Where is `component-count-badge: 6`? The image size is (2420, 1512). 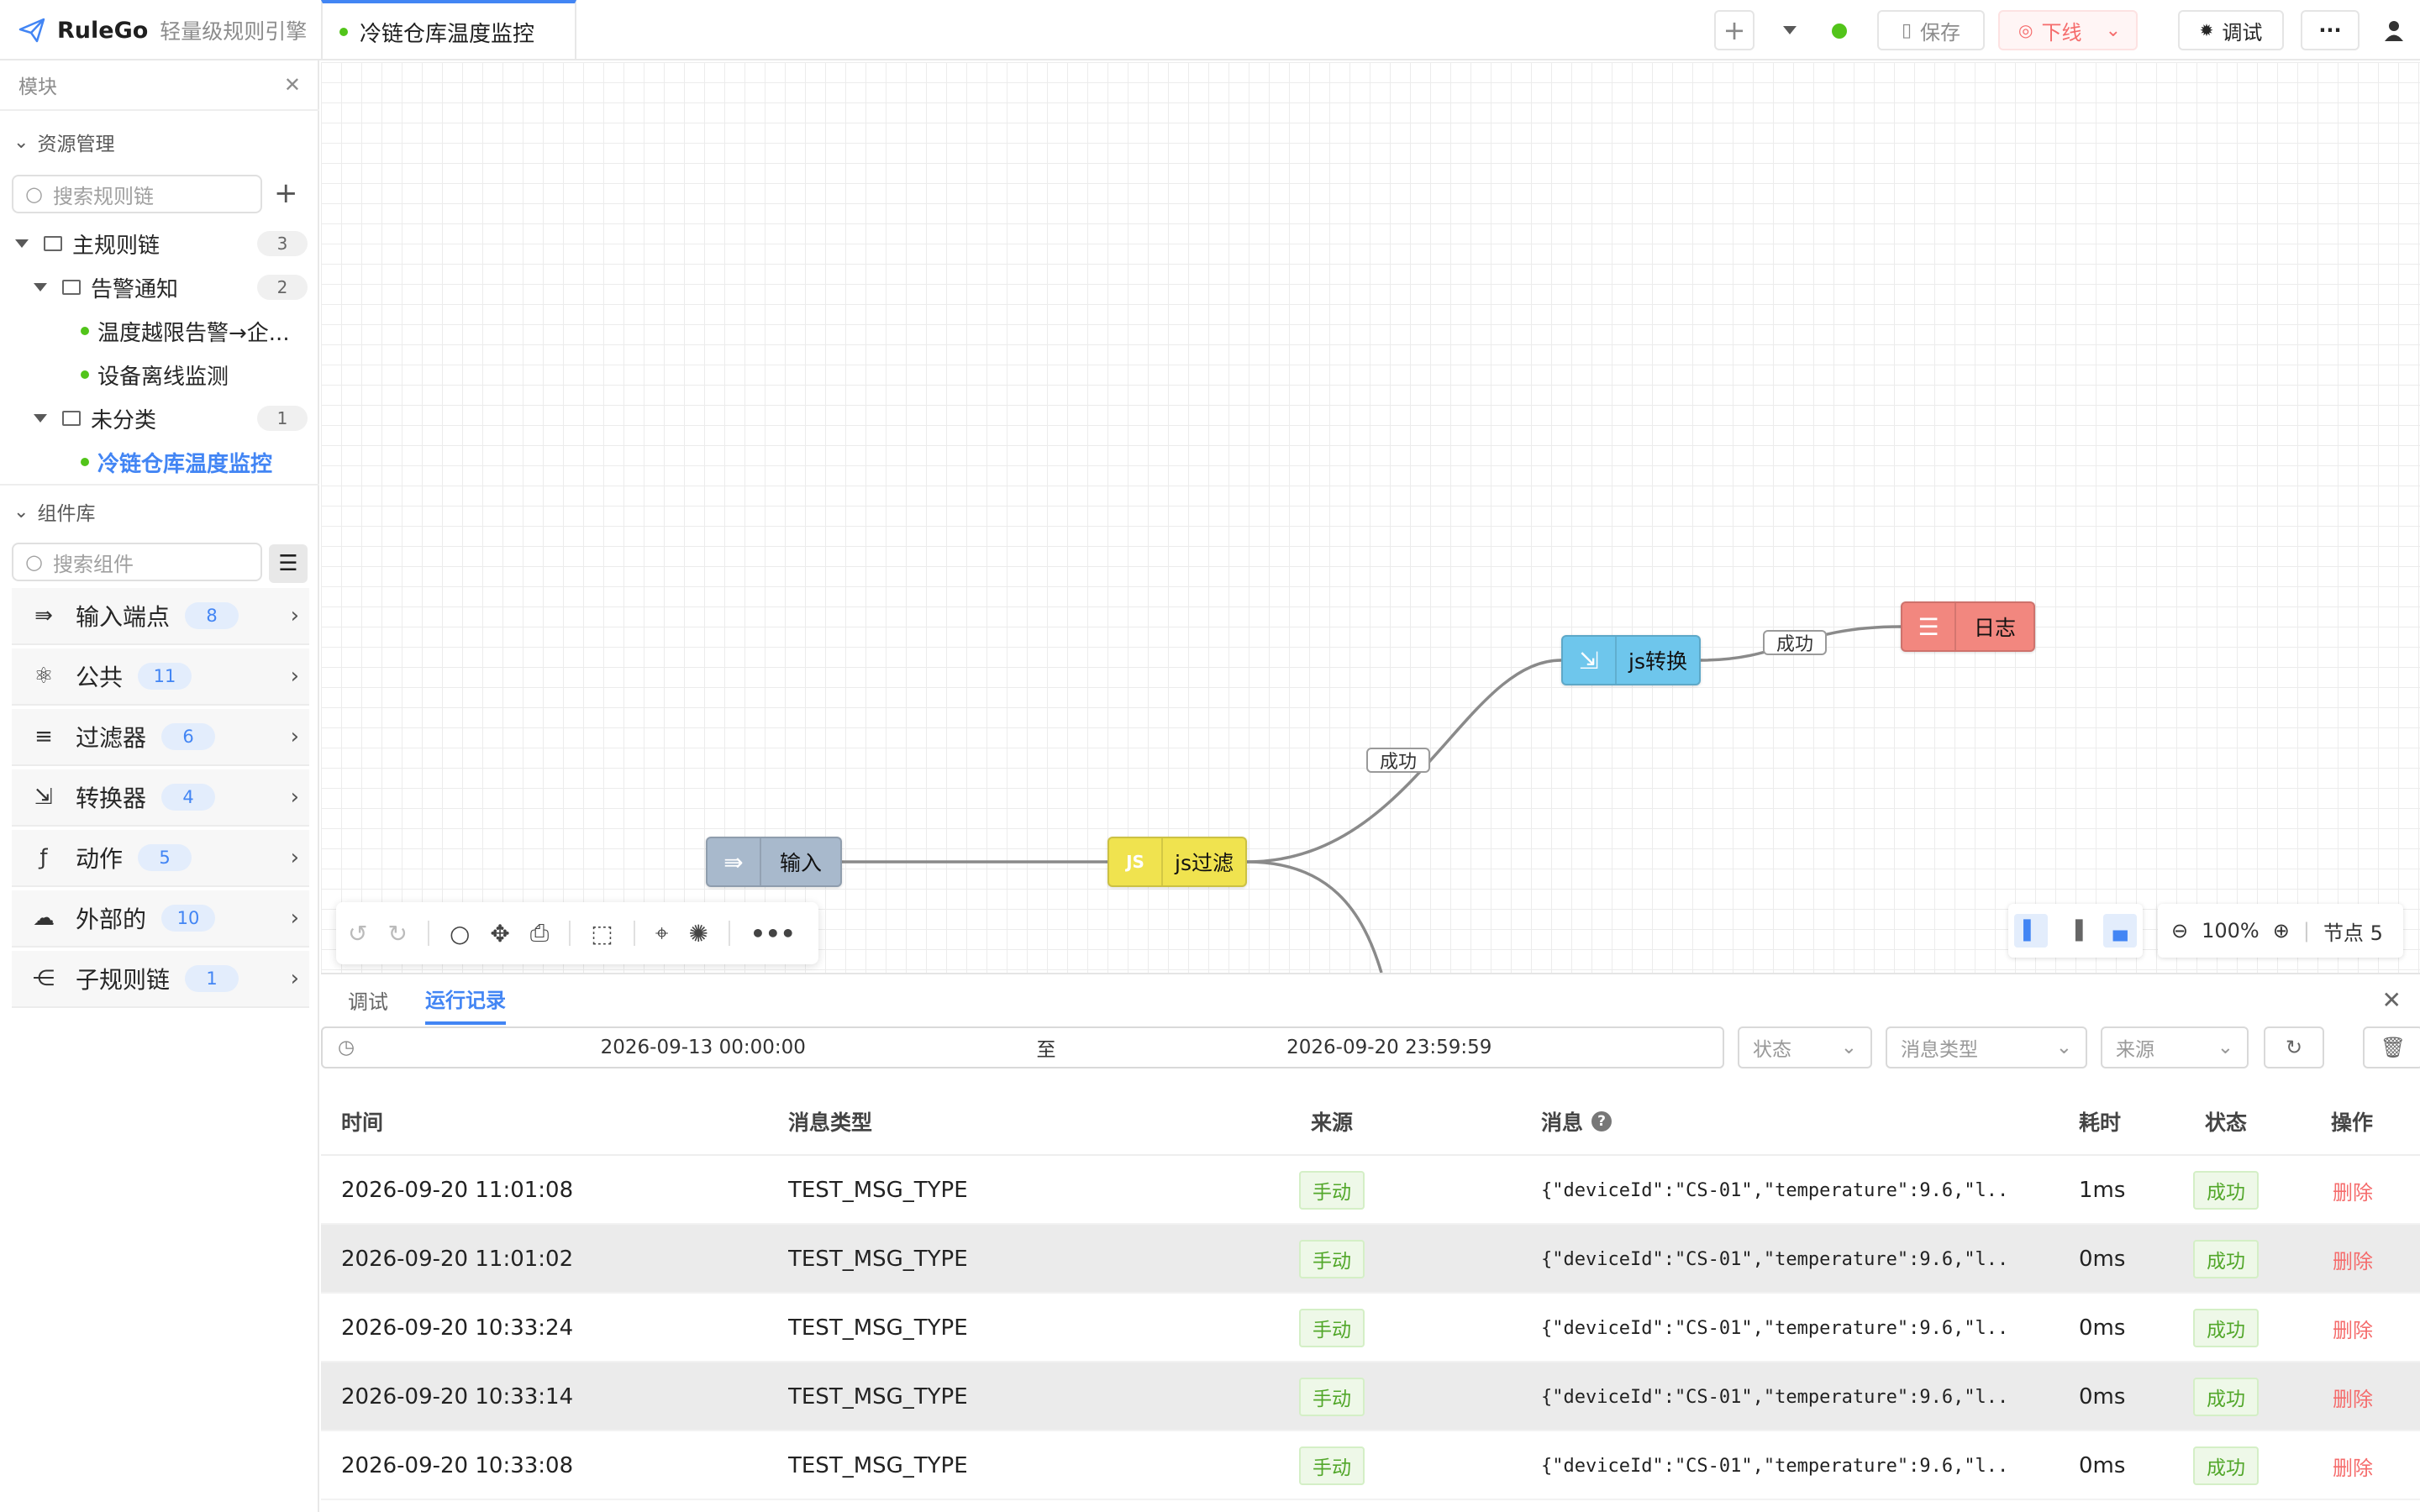
component-count-badge: 6 is located at coordinates (188, 736).